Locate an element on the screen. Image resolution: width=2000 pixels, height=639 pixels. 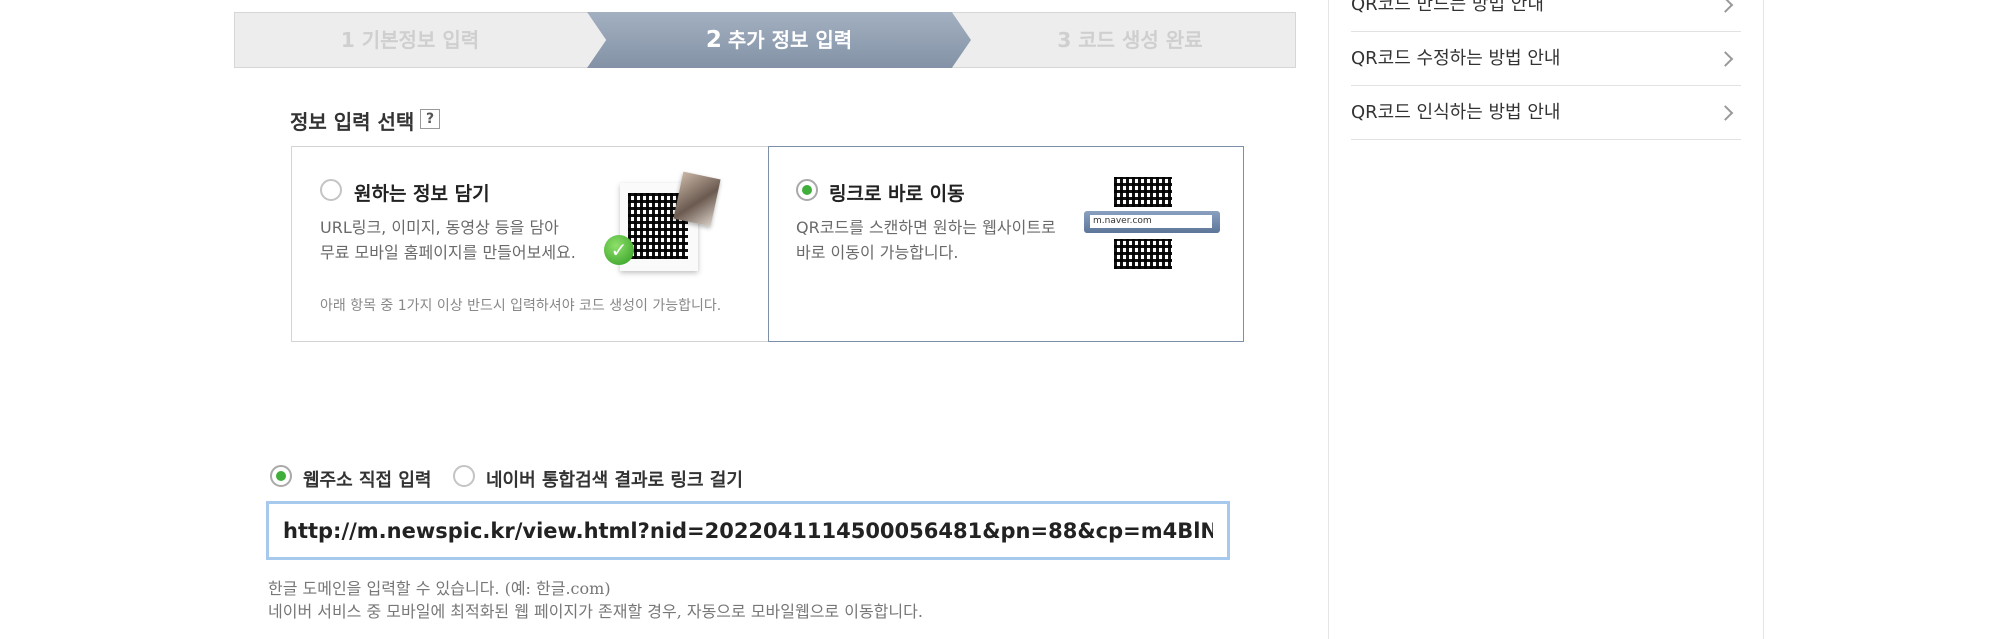
help-text-hangul-domain: 한글 도메인을 입력할 수 있습니다. (예: 한글.com) is located at coordinates (439, 588).